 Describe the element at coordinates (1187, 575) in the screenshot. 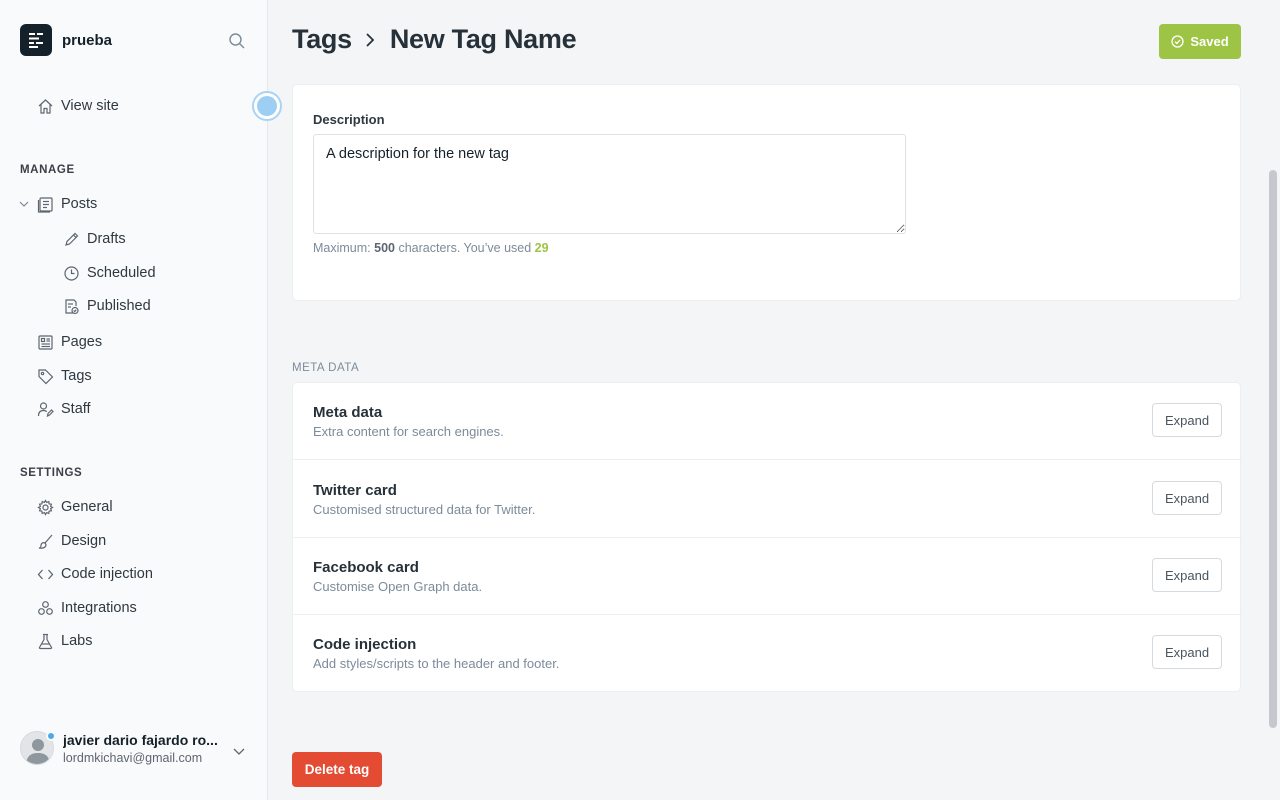

I see `expand-facebook-card-button: Expand` at that location.